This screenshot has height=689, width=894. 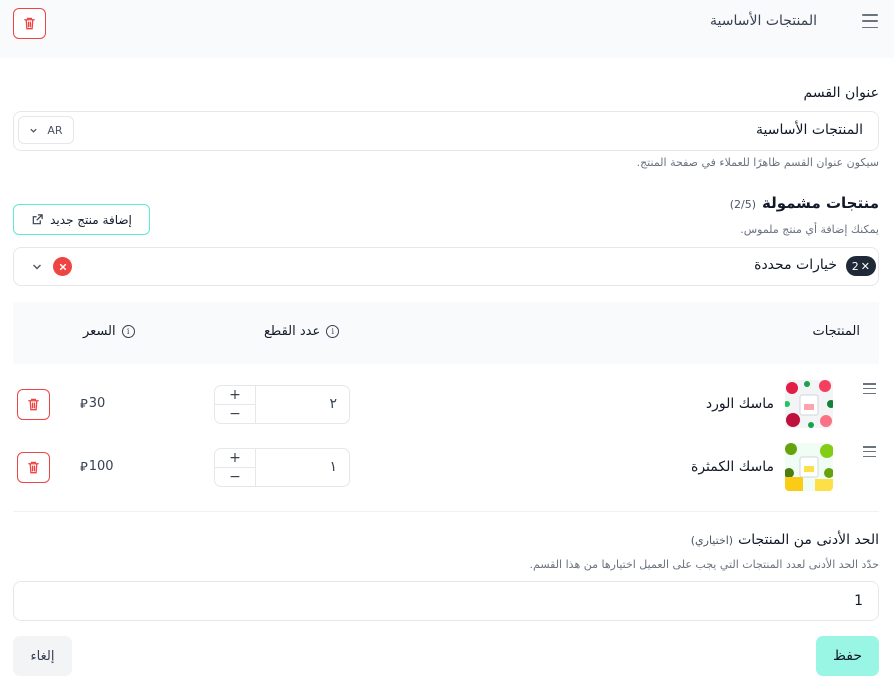 What do you see at coordinates (333, 404) in the screenshot?
I see `quantity-value: ٢` at bounding box center [333, 404].